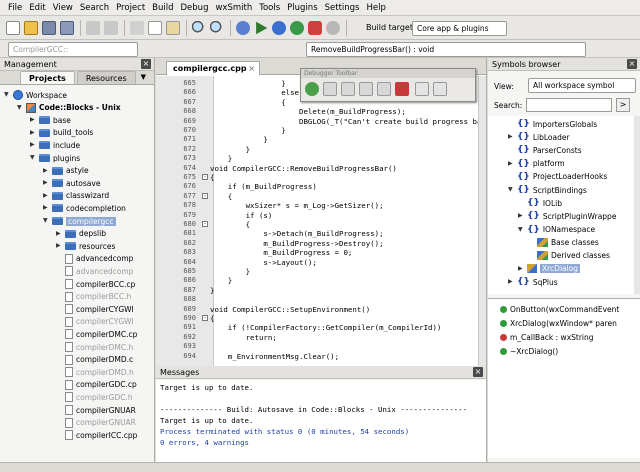 The image size is (640, 472). What do you see at coordinates (63, 8) in the screenshot?
I see `menu-item-view: View` at bounding box center [63, 8].